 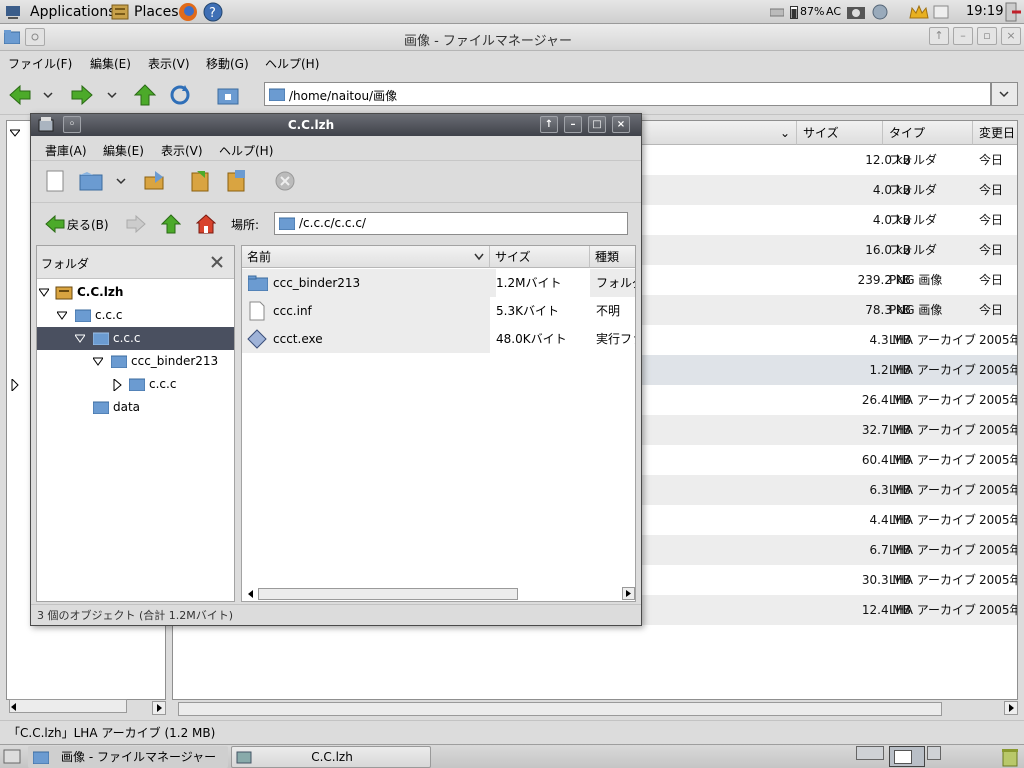 What do you see at coordinates (128, 757) in the screenshot?
I see `taskbar-item-file-manager: 画像 - ファイルマネージャー` at bounding box center [128, 757].